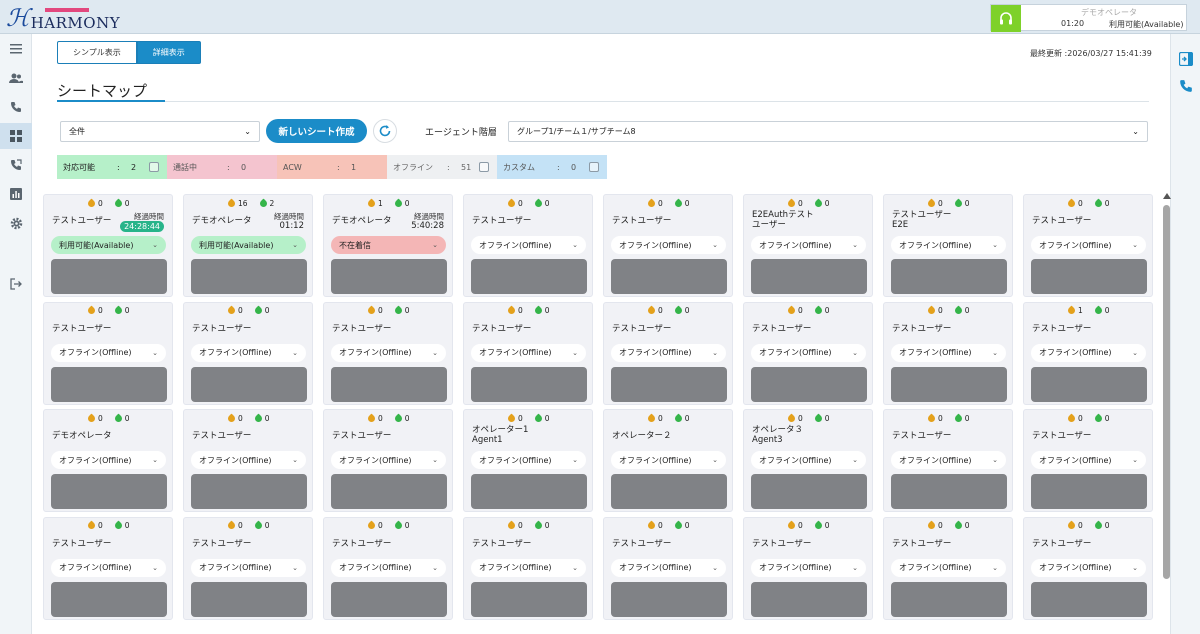  I want to click on report-chart-icon, so click(16, 194).